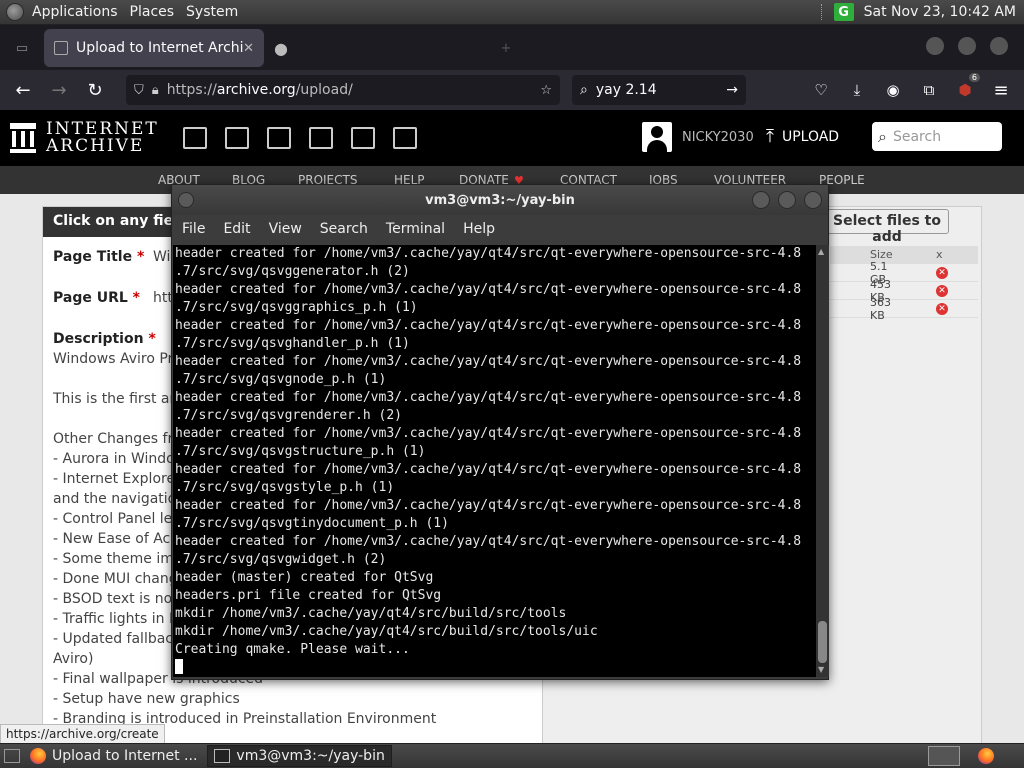 Image resolution: width=1024 pixels, height=768 pixels. I want to click on reload-icon: ↻, so click(95, 90).